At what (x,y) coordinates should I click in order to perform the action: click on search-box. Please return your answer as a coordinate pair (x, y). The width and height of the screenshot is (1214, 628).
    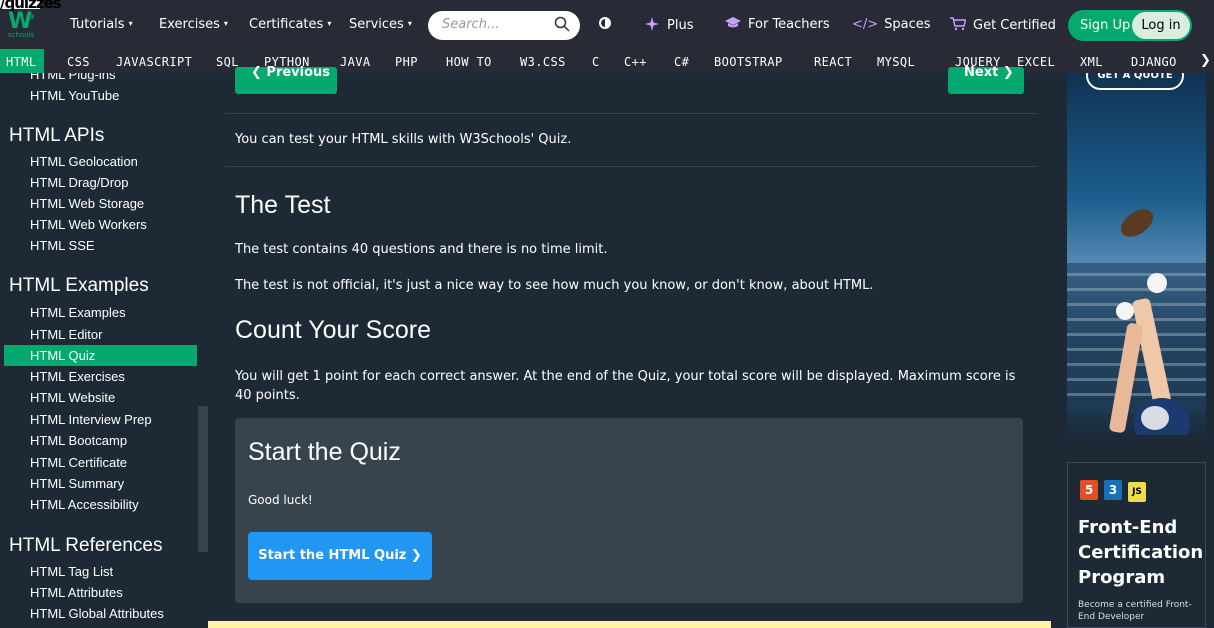
    Looking at the image, I should click on (504, 25).